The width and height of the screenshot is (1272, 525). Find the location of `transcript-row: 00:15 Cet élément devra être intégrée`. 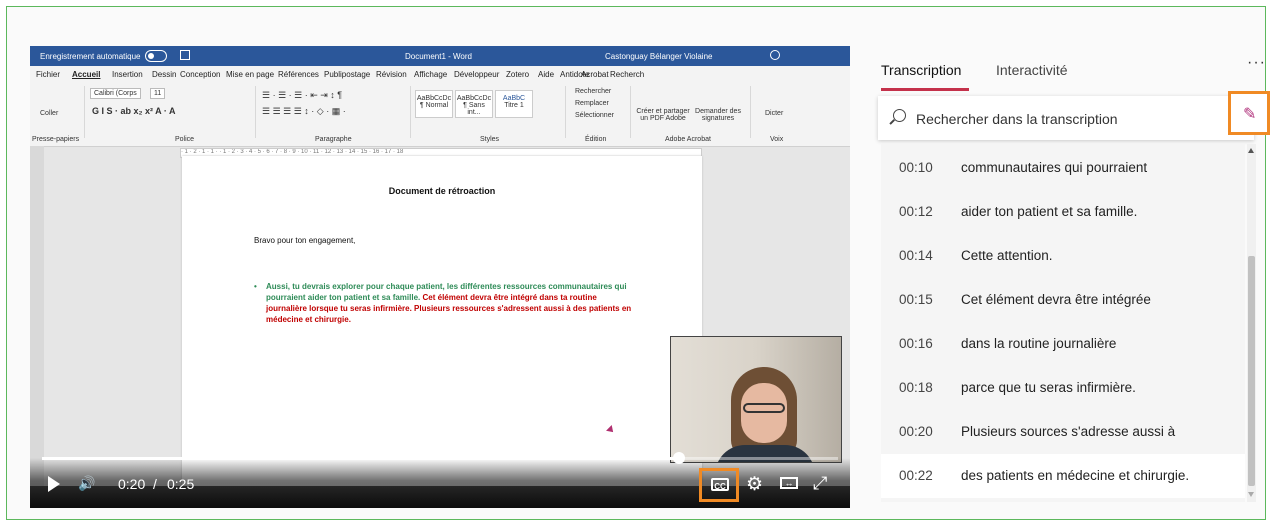

transcript-row: 00:15 Cet élément devra être intégrée is located at coordinates (1063, 300).